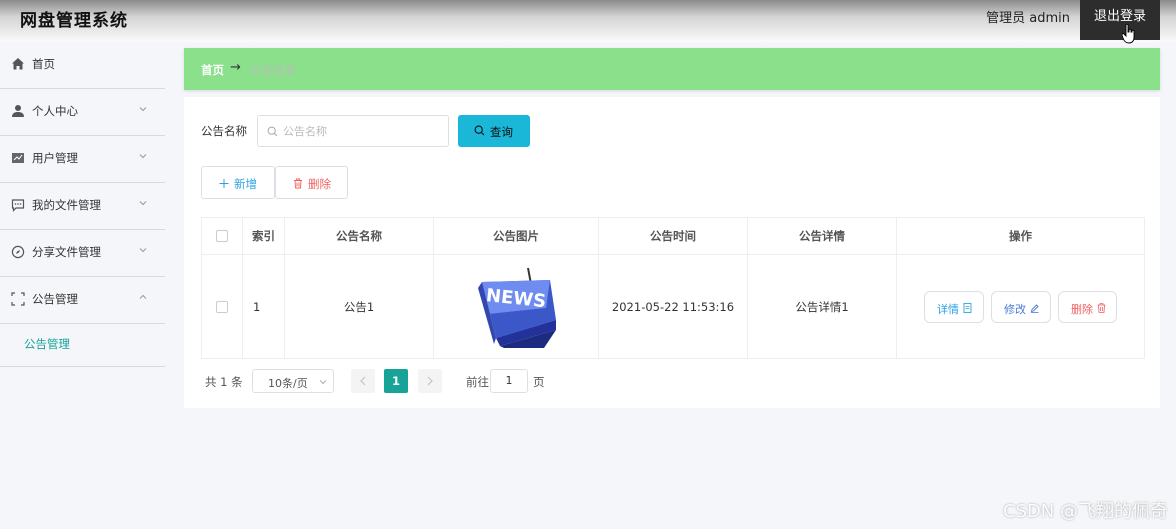  I want to click on csdn-watermark: CSDN @飞翔的佩奇, so click(1085, 511).